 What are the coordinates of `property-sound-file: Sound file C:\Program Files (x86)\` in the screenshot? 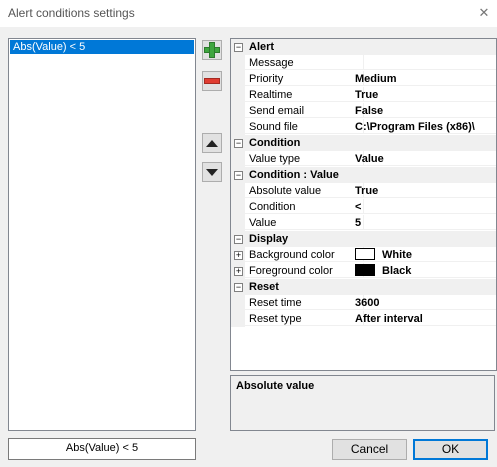 It's located at (363, 127).